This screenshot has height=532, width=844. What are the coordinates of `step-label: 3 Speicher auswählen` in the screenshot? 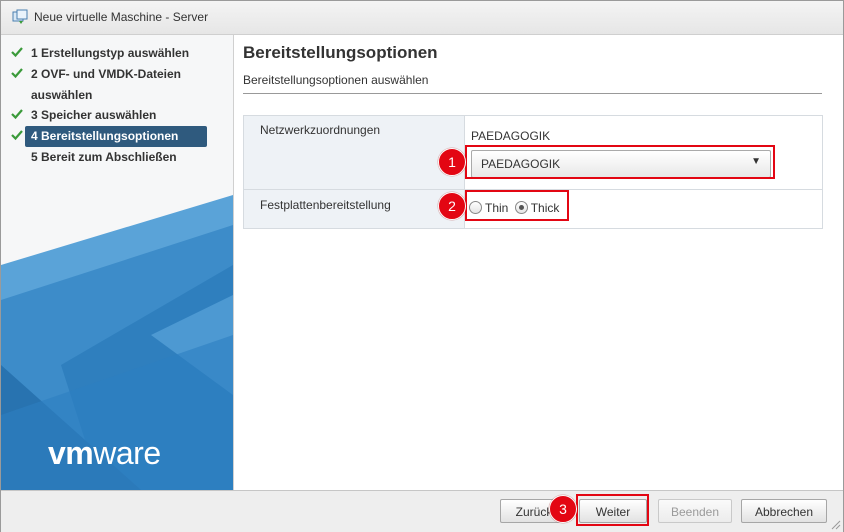 It's located at (94, 115).